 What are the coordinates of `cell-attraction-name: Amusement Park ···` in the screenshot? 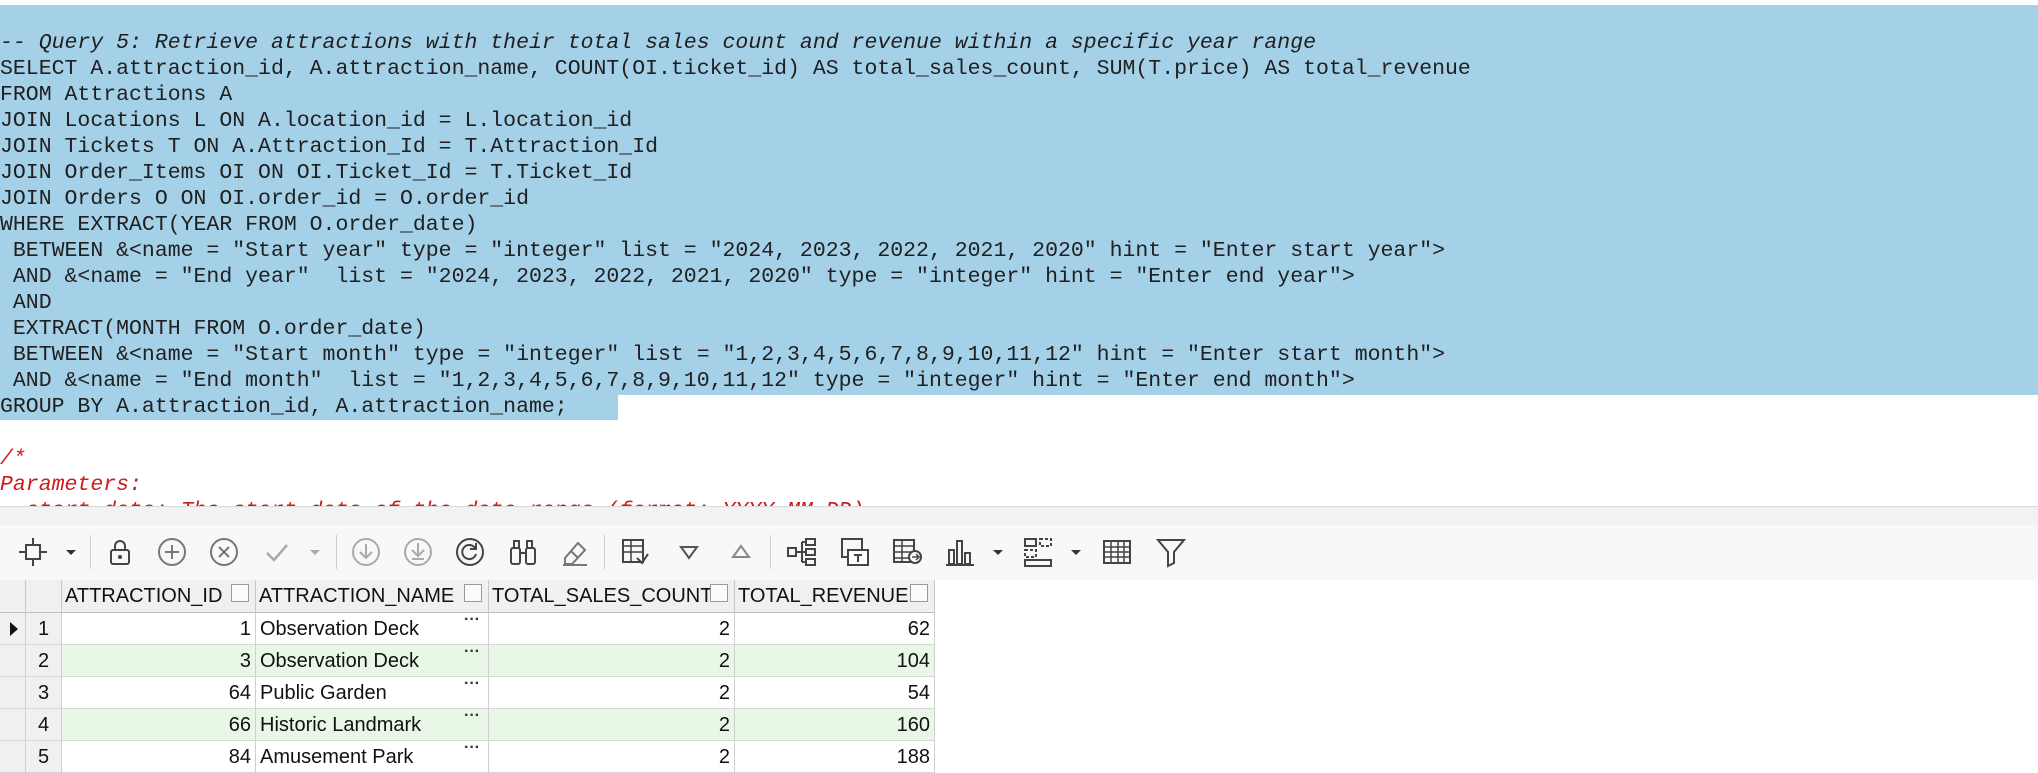 It's located at (372, 757).